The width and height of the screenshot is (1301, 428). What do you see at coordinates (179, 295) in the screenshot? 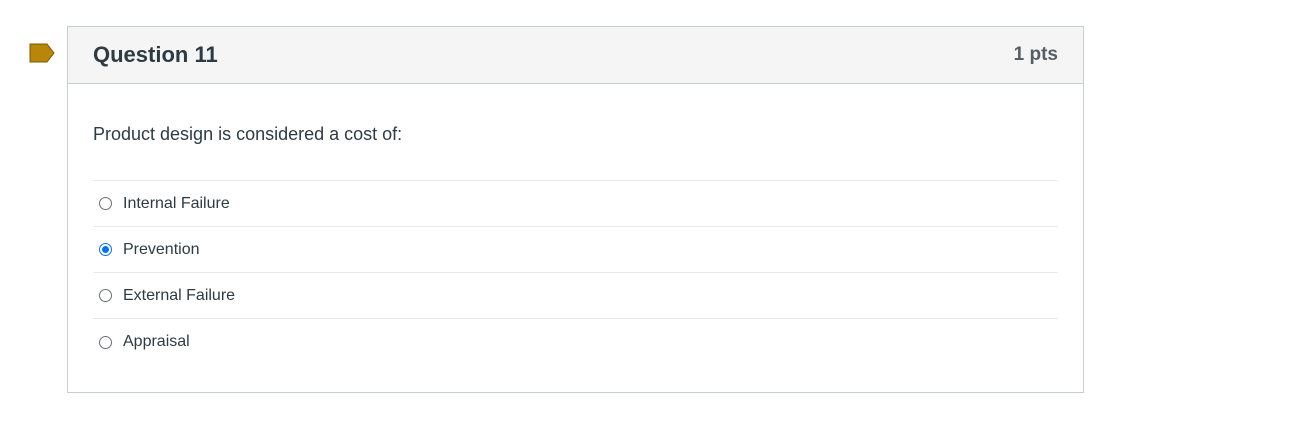
I see `answer-label: External Failure` at bounding box center [179, 295].